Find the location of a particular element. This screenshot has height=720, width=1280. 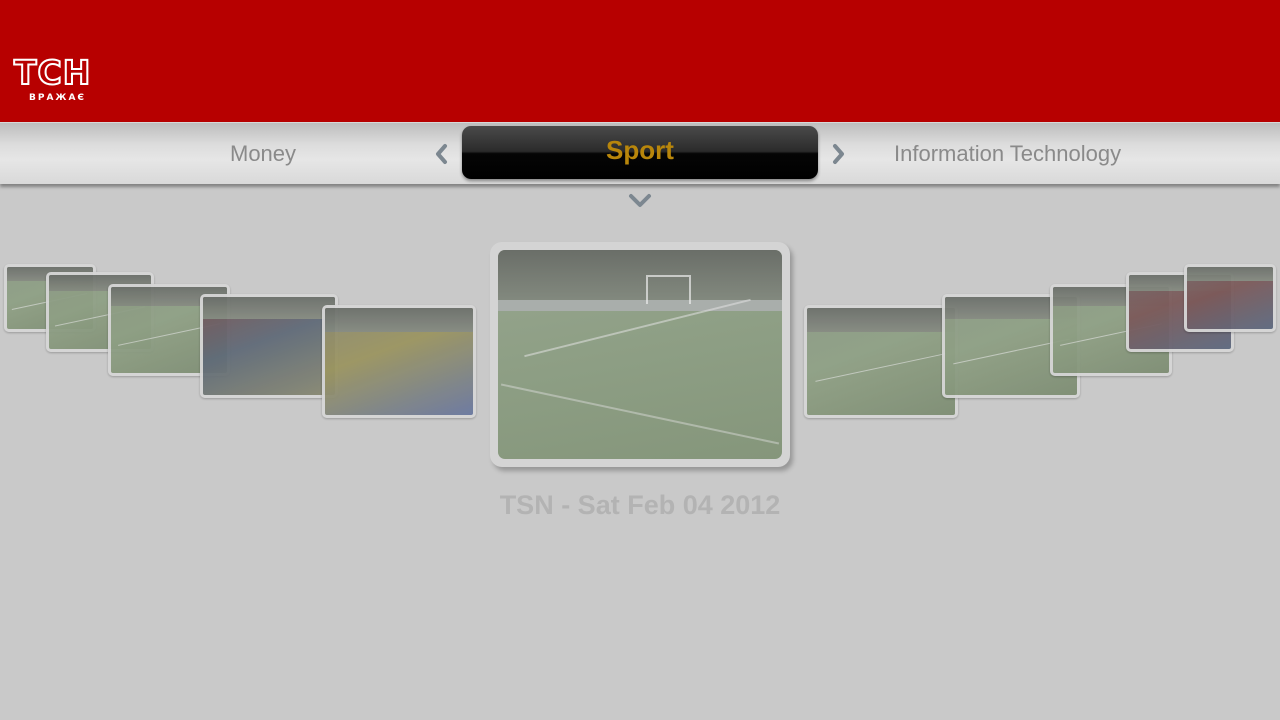

tsn-logo: ТСН ВРАЖАЄ is located at coordinates (53, 80).